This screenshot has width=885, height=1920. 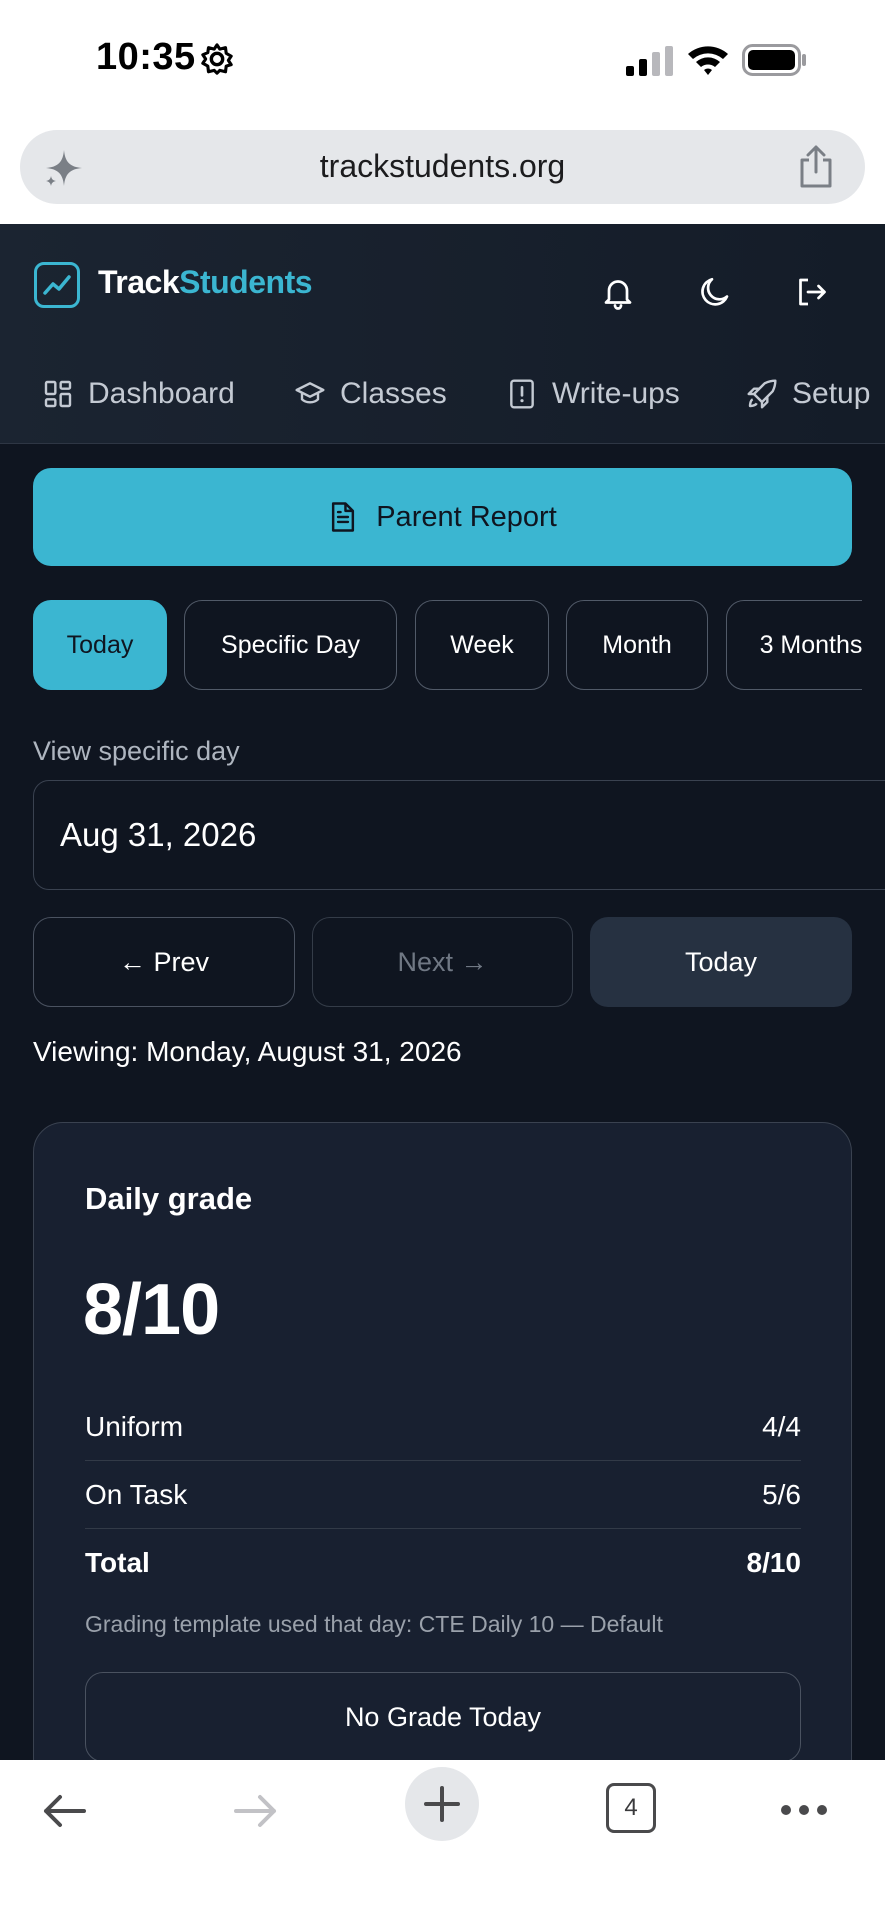 What do you see at coordinates (637, 645) in the screenshot?
I see `tab-month: Month` at bounding box center [637, 645].